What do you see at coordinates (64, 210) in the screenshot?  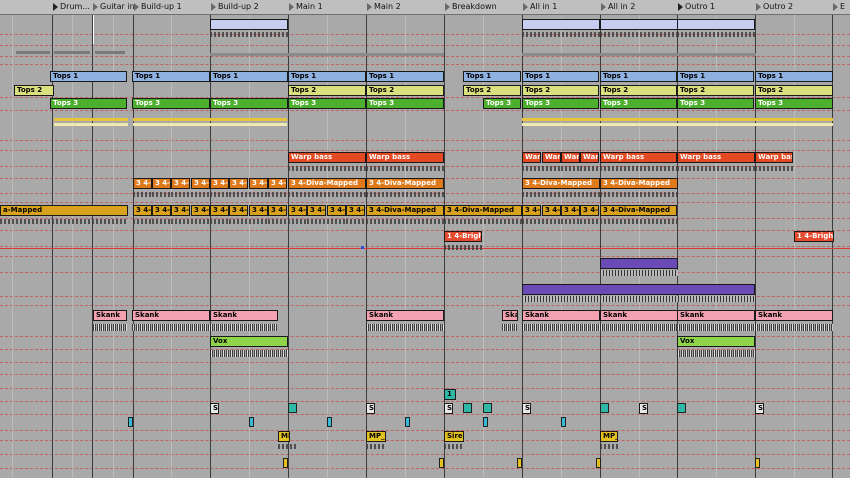 I see `clip-diva: a-Mapped` at bounding box center [64, 210].